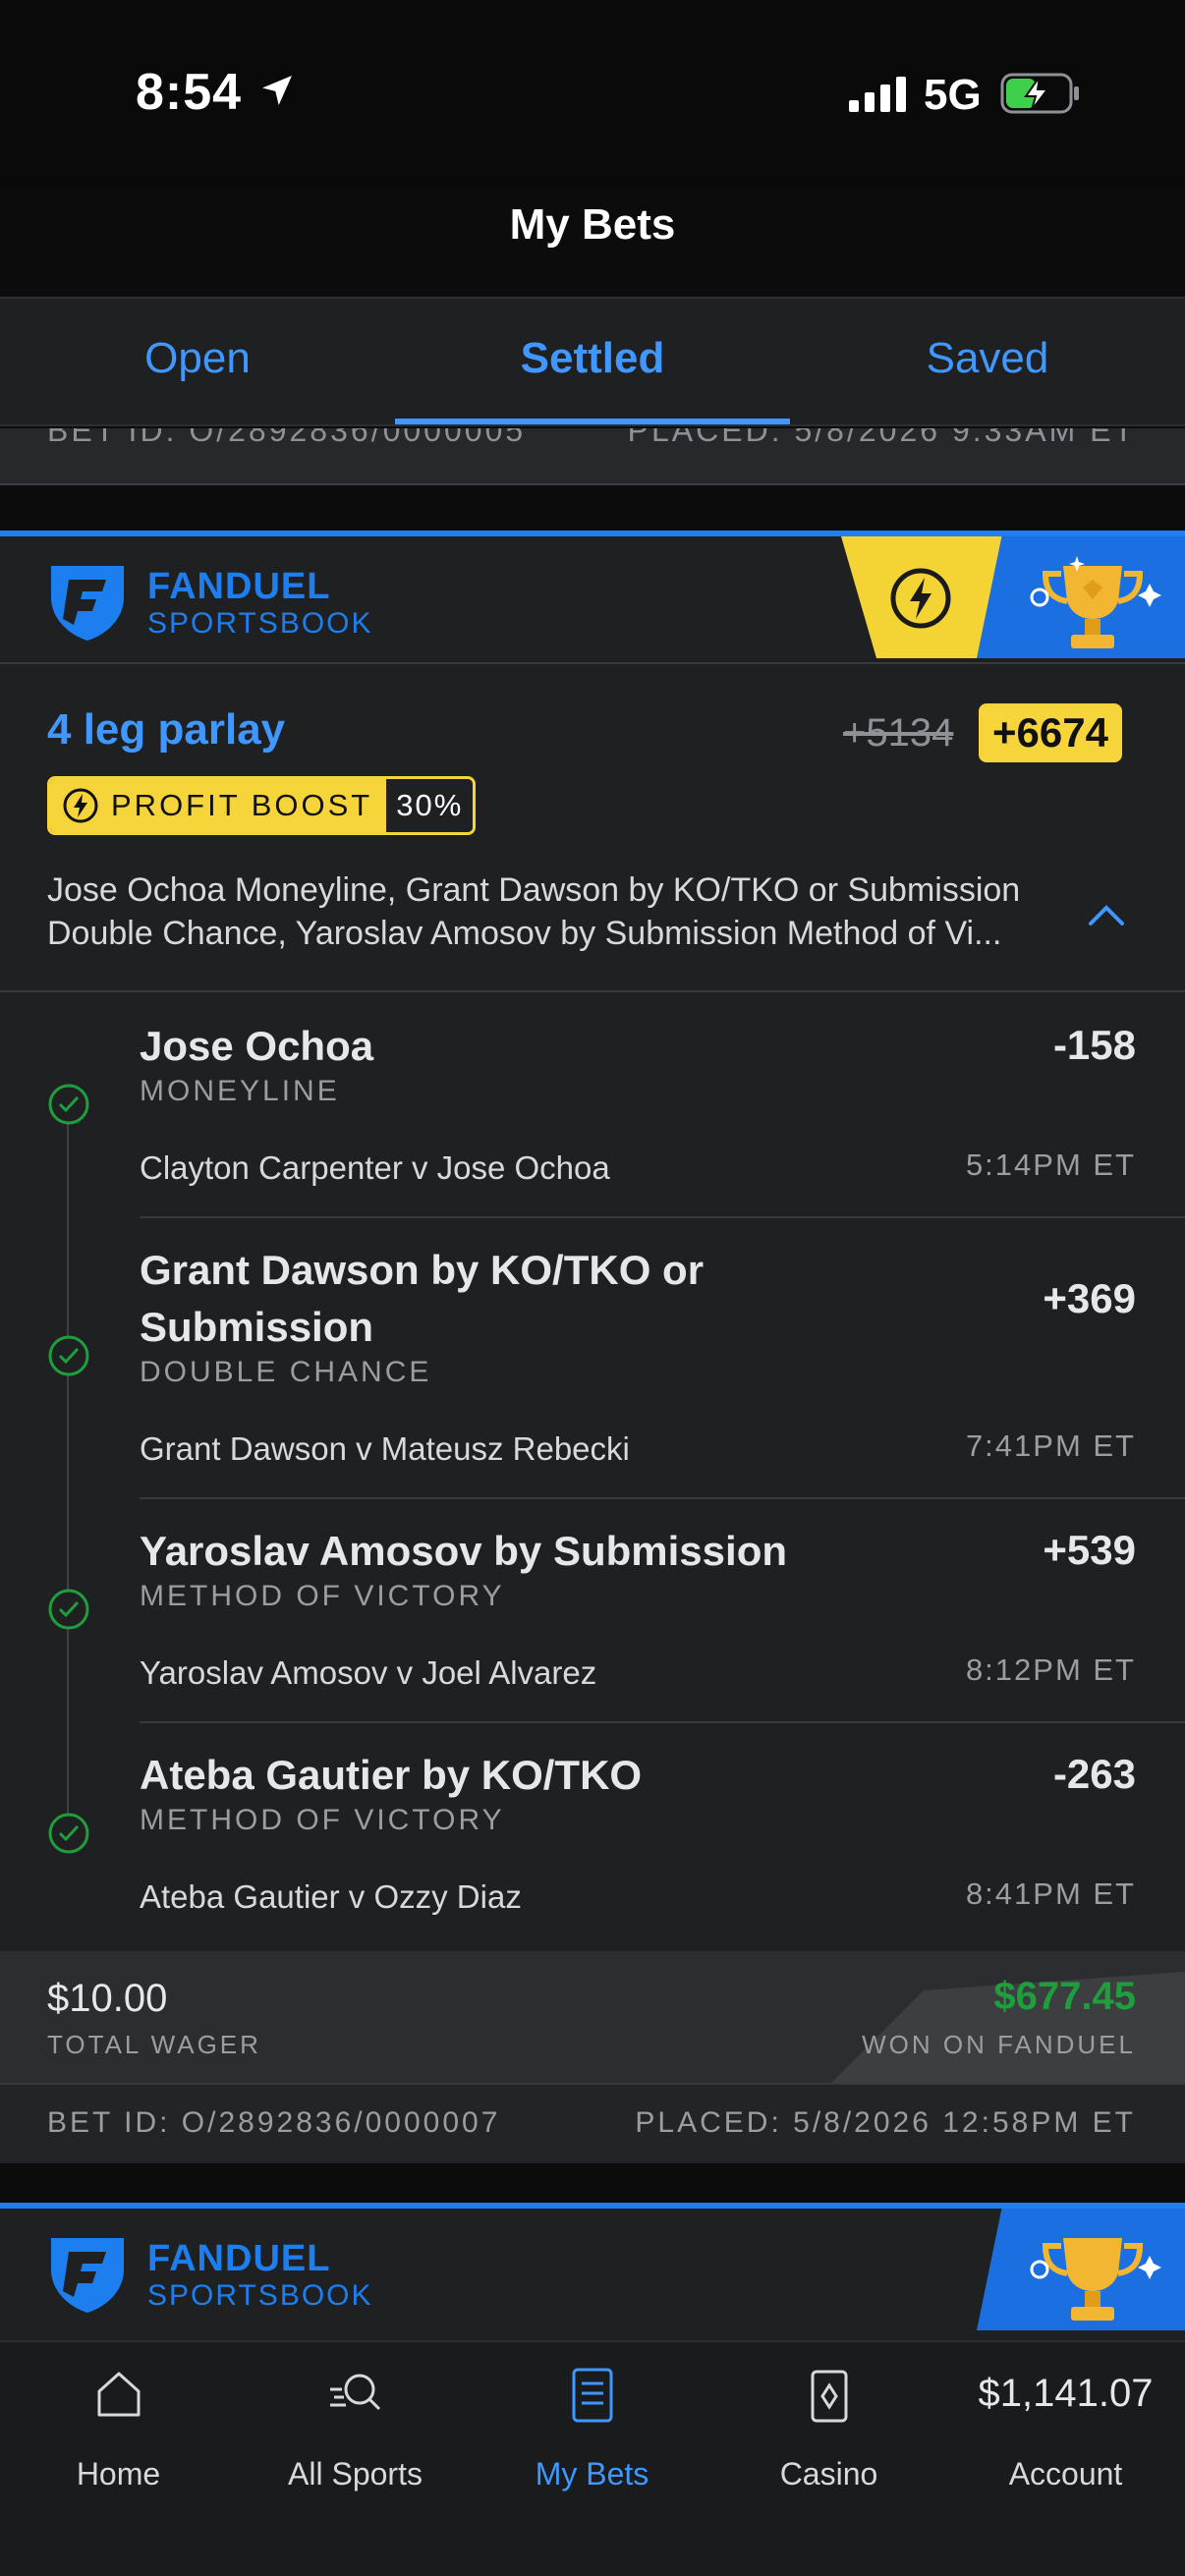 The width and height of the screenshot is (1185, 2576). I want to click on nav-account-label: Account, so click(1065, 2474).